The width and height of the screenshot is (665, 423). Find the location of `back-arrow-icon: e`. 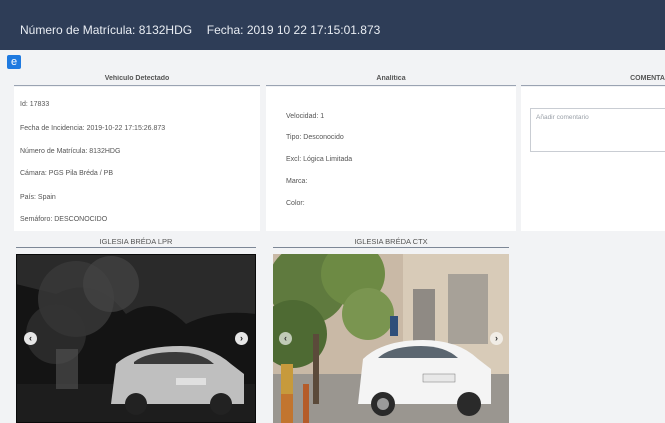

back-arrow-icon: e is located at coordinates (14, 62).